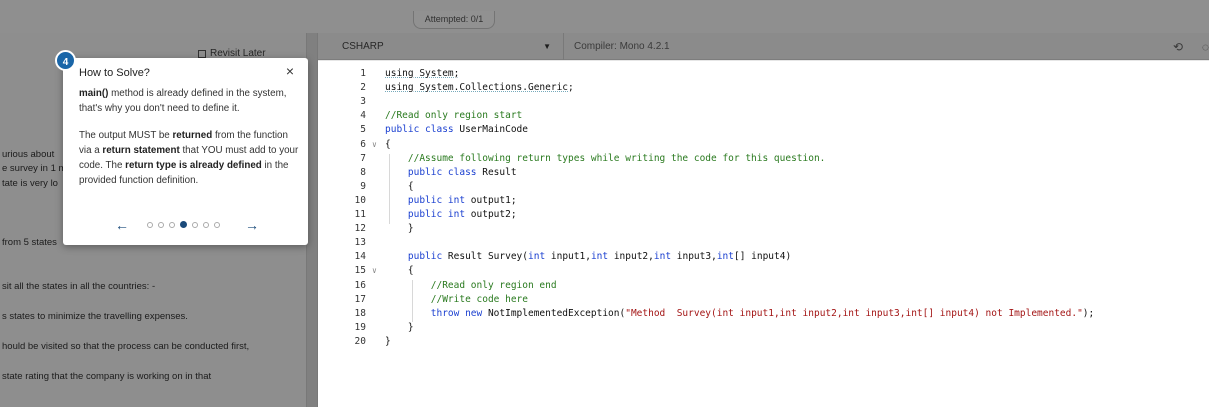  I want to click on code-line: 6 ∨ {, so click(763, 145).